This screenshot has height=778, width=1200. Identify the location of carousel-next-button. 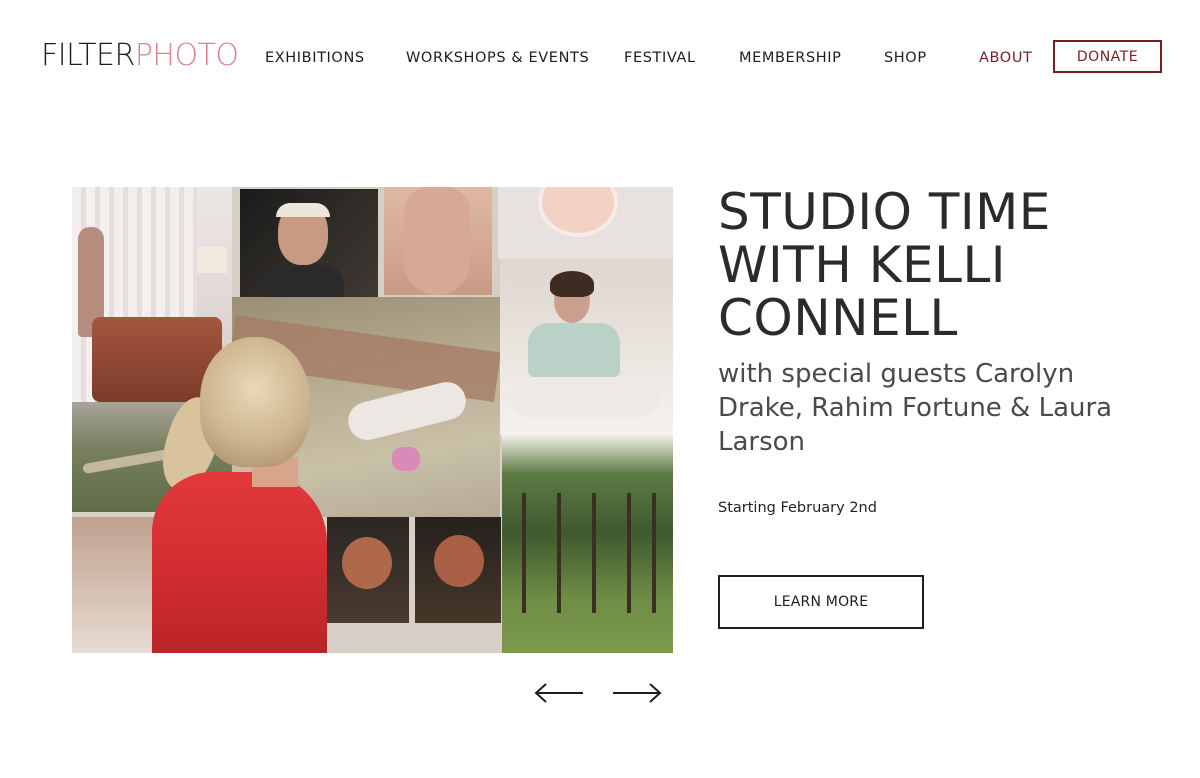
(637, 693).